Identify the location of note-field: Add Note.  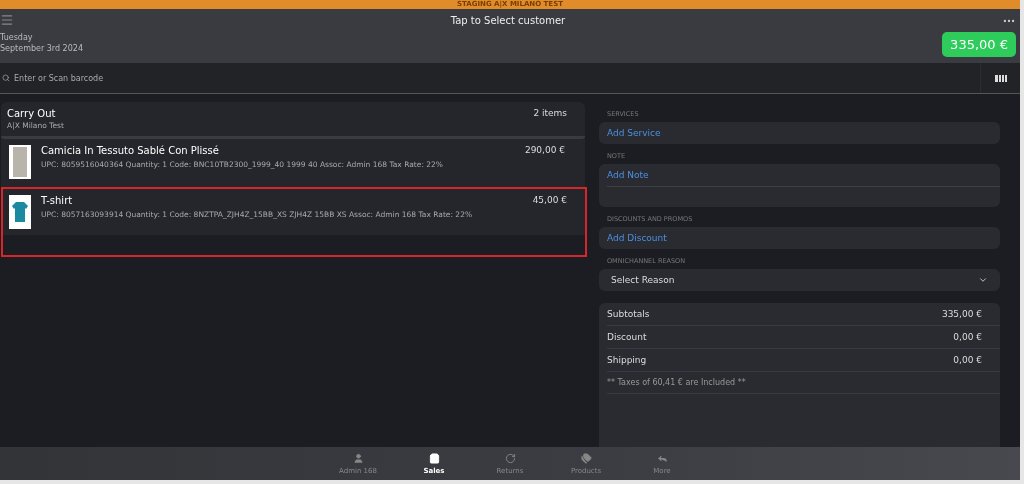
(799, 185).